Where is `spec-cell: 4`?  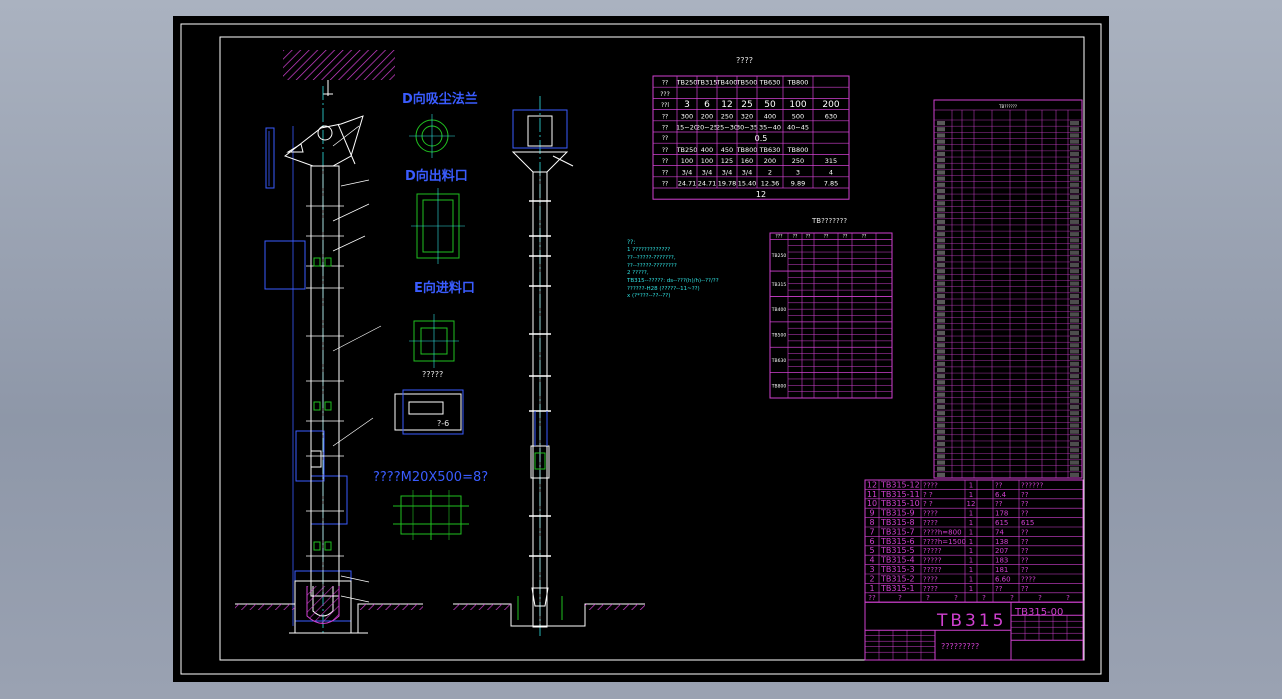
spec-cell: 4 is located at coordinates (831, 172).